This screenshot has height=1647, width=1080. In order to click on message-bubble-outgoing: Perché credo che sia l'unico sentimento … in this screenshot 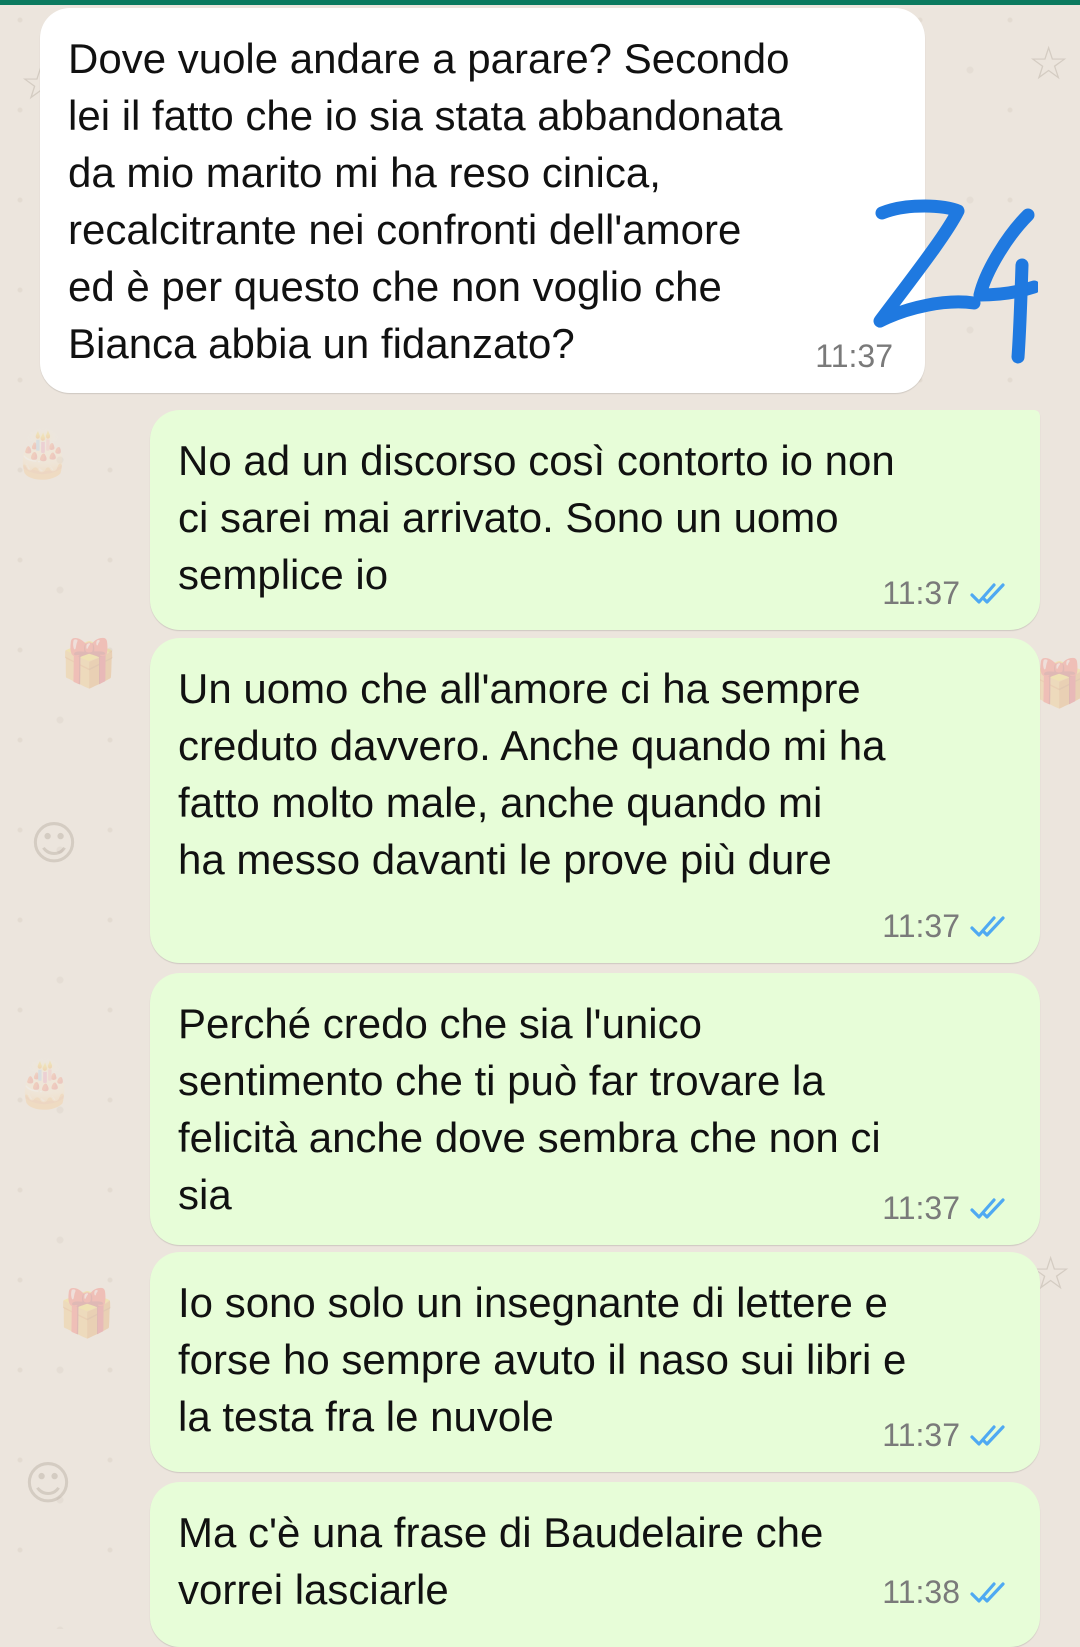, I will do `click(595, 1109)`.